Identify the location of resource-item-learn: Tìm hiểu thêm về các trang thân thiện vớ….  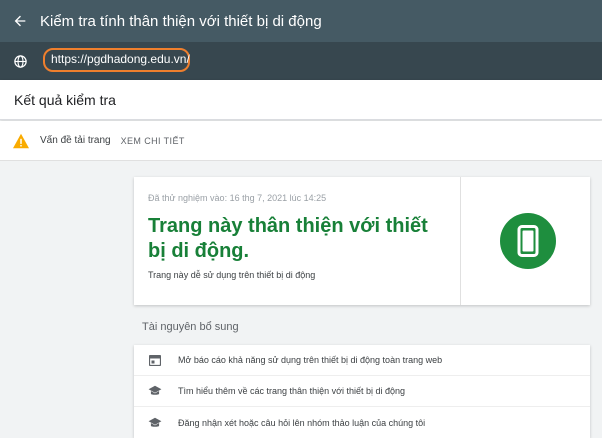
(362, 391).